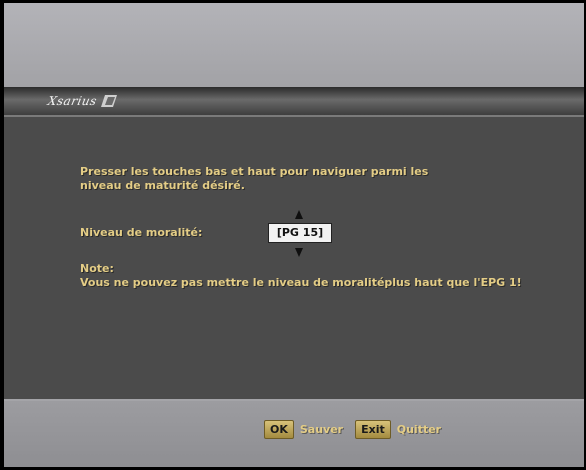  I want to click on level-label: Niveau de moralité:, so click(141, 232).